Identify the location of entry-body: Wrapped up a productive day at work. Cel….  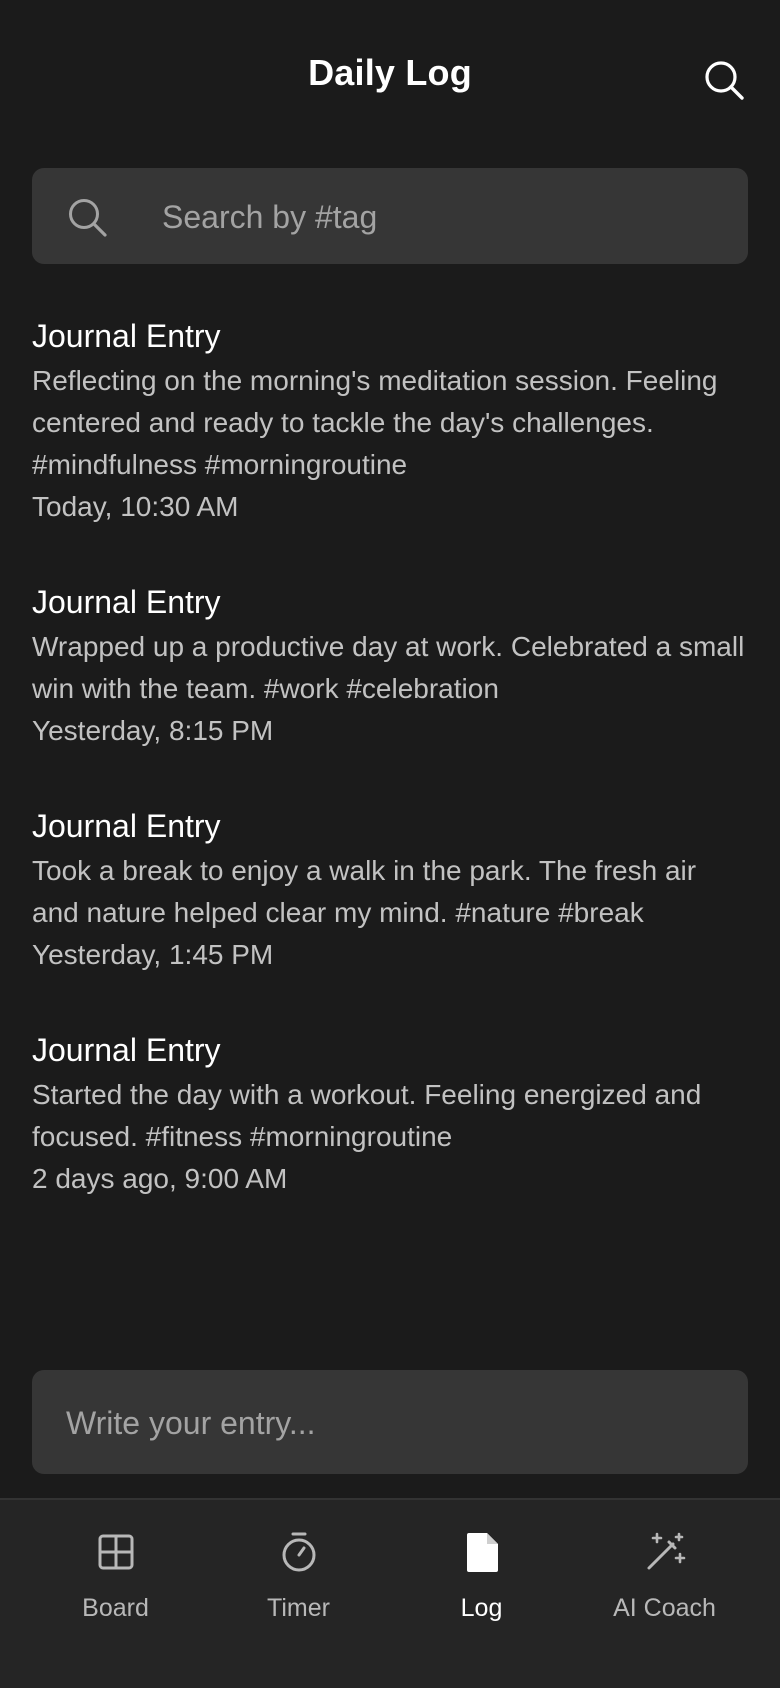
(388, 667).